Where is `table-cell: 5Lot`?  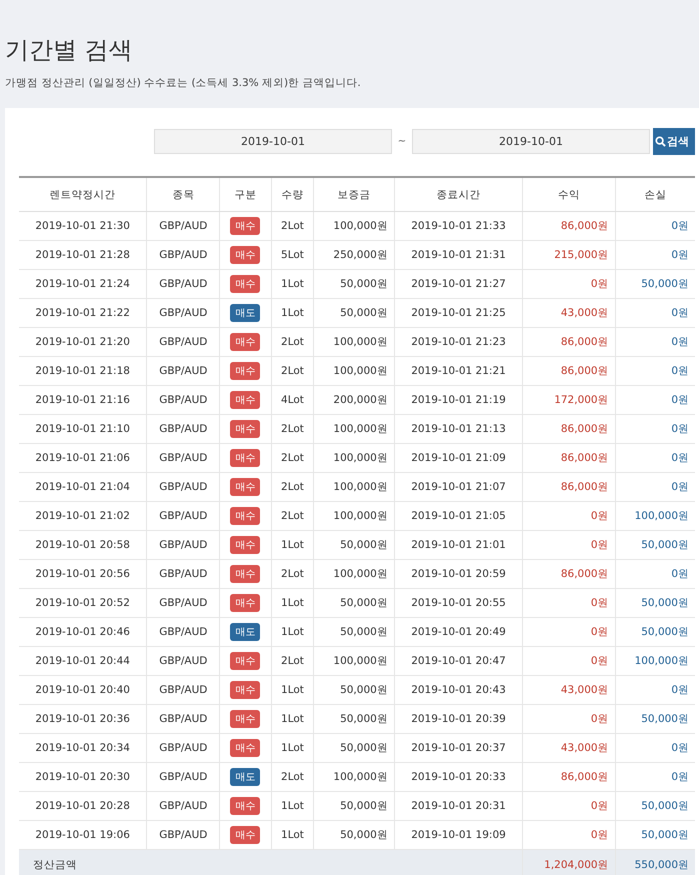 table-cell: 5Lot is located at coordinates (292, 255).